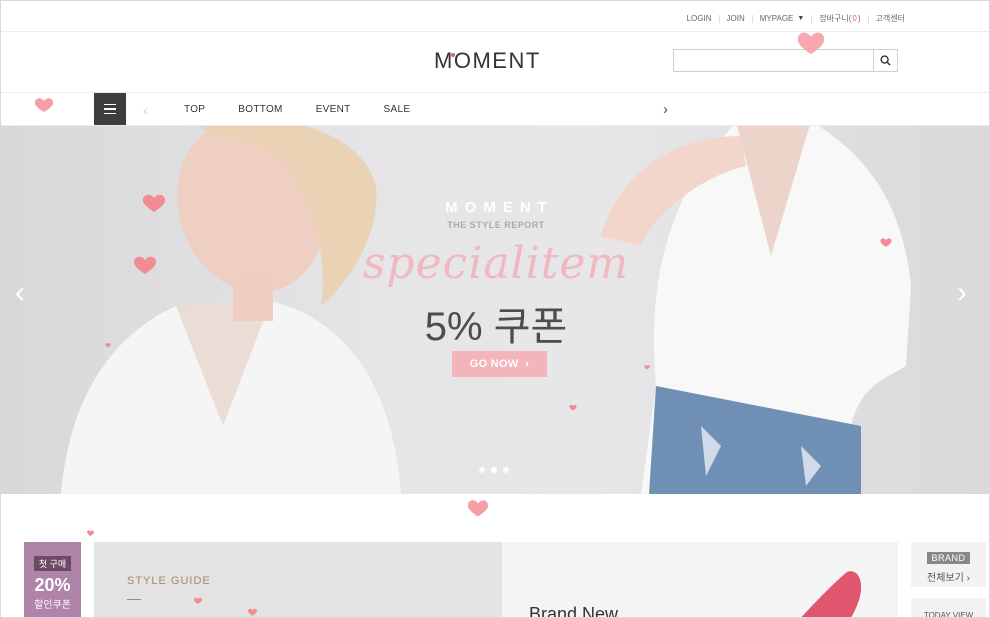 Image resolution: width=990 pixels, height=618 pixels. I want to click on slider-prev-arrow-icon: ‹, so click(20, 293).